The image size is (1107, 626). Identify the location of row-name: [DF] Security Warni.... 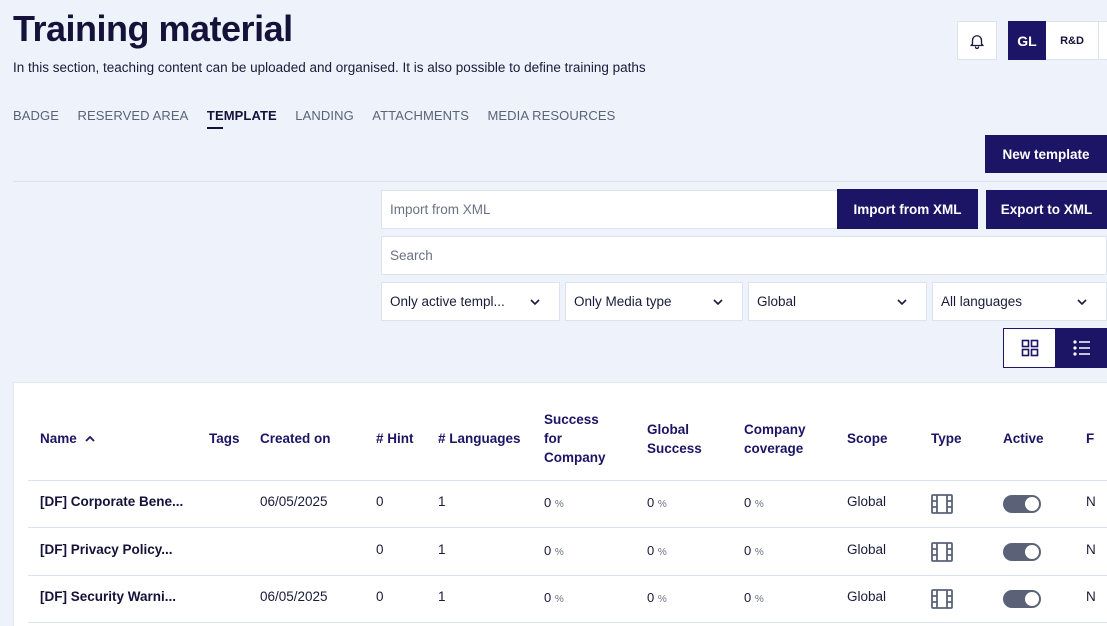
(108, 596).